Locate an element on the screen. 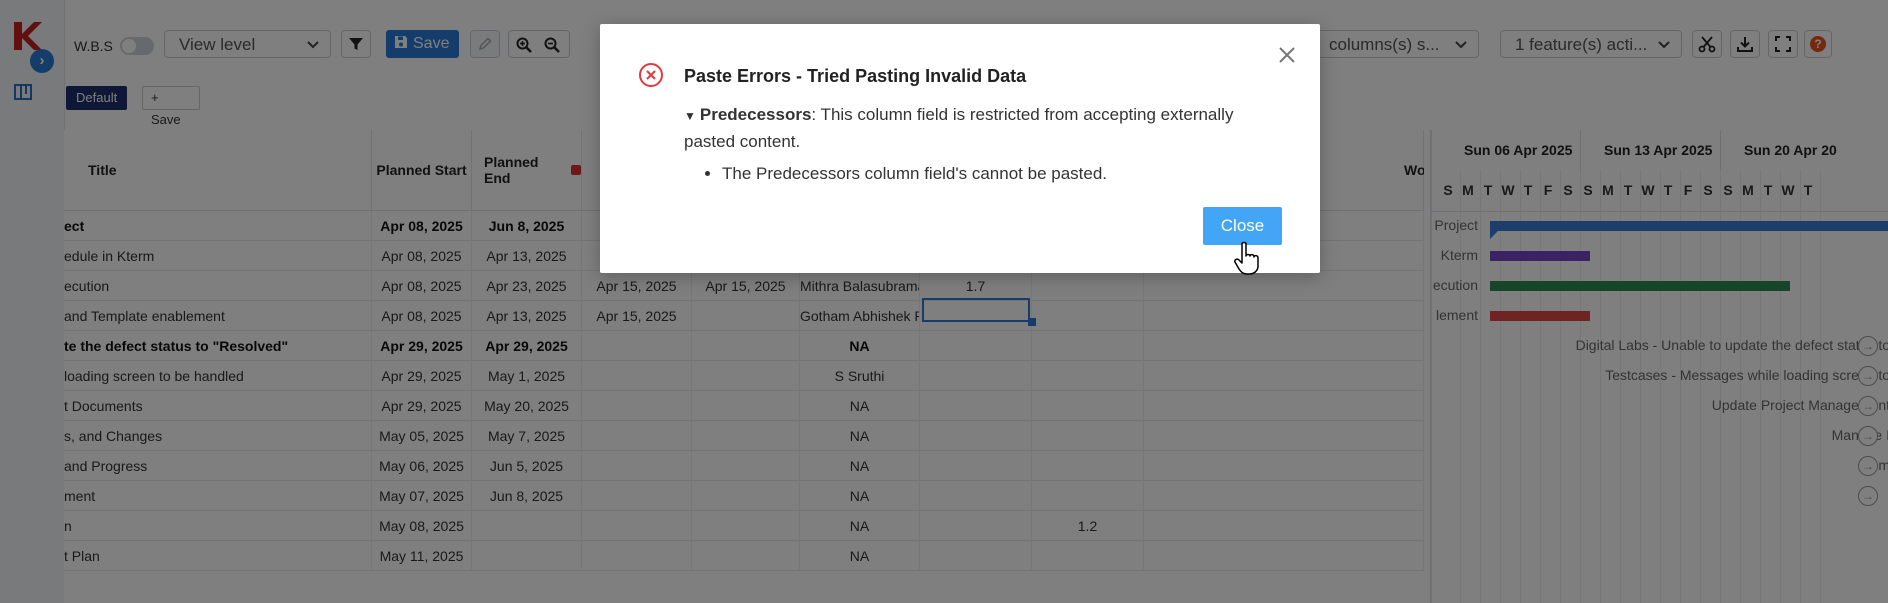 The image size is (1888, 603). error-field-name: Predecessors is located at coordinates (755, 114).